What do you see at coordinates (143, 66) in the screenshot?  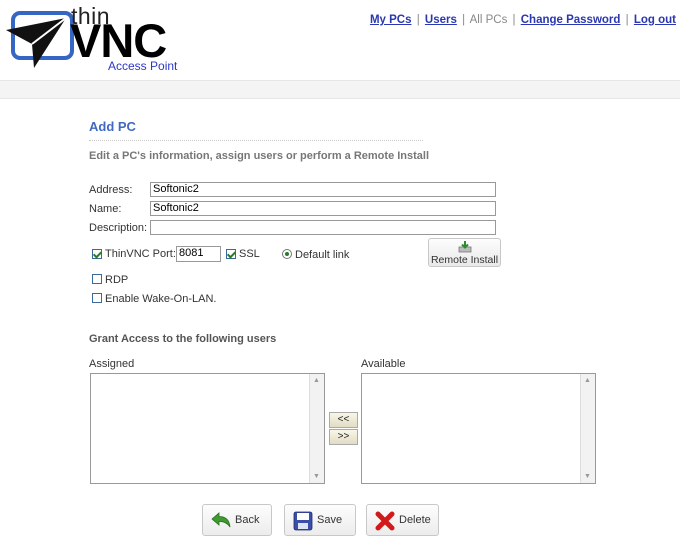 I see `logo-subtitle: Access Point` at bounding box center [143, 66].